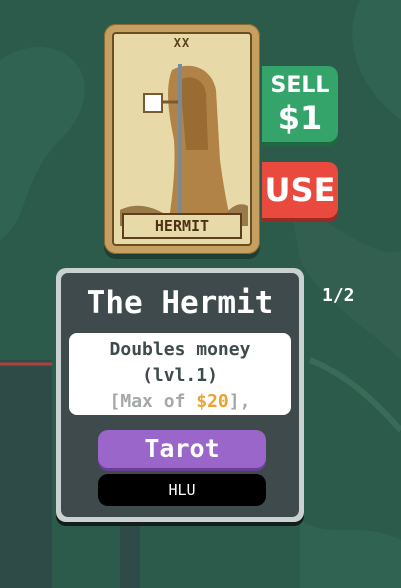  What do you see at coordinates (182, 43) in the screenshot?
I see `card-numeral: XX` at bounding box center [182, 43].